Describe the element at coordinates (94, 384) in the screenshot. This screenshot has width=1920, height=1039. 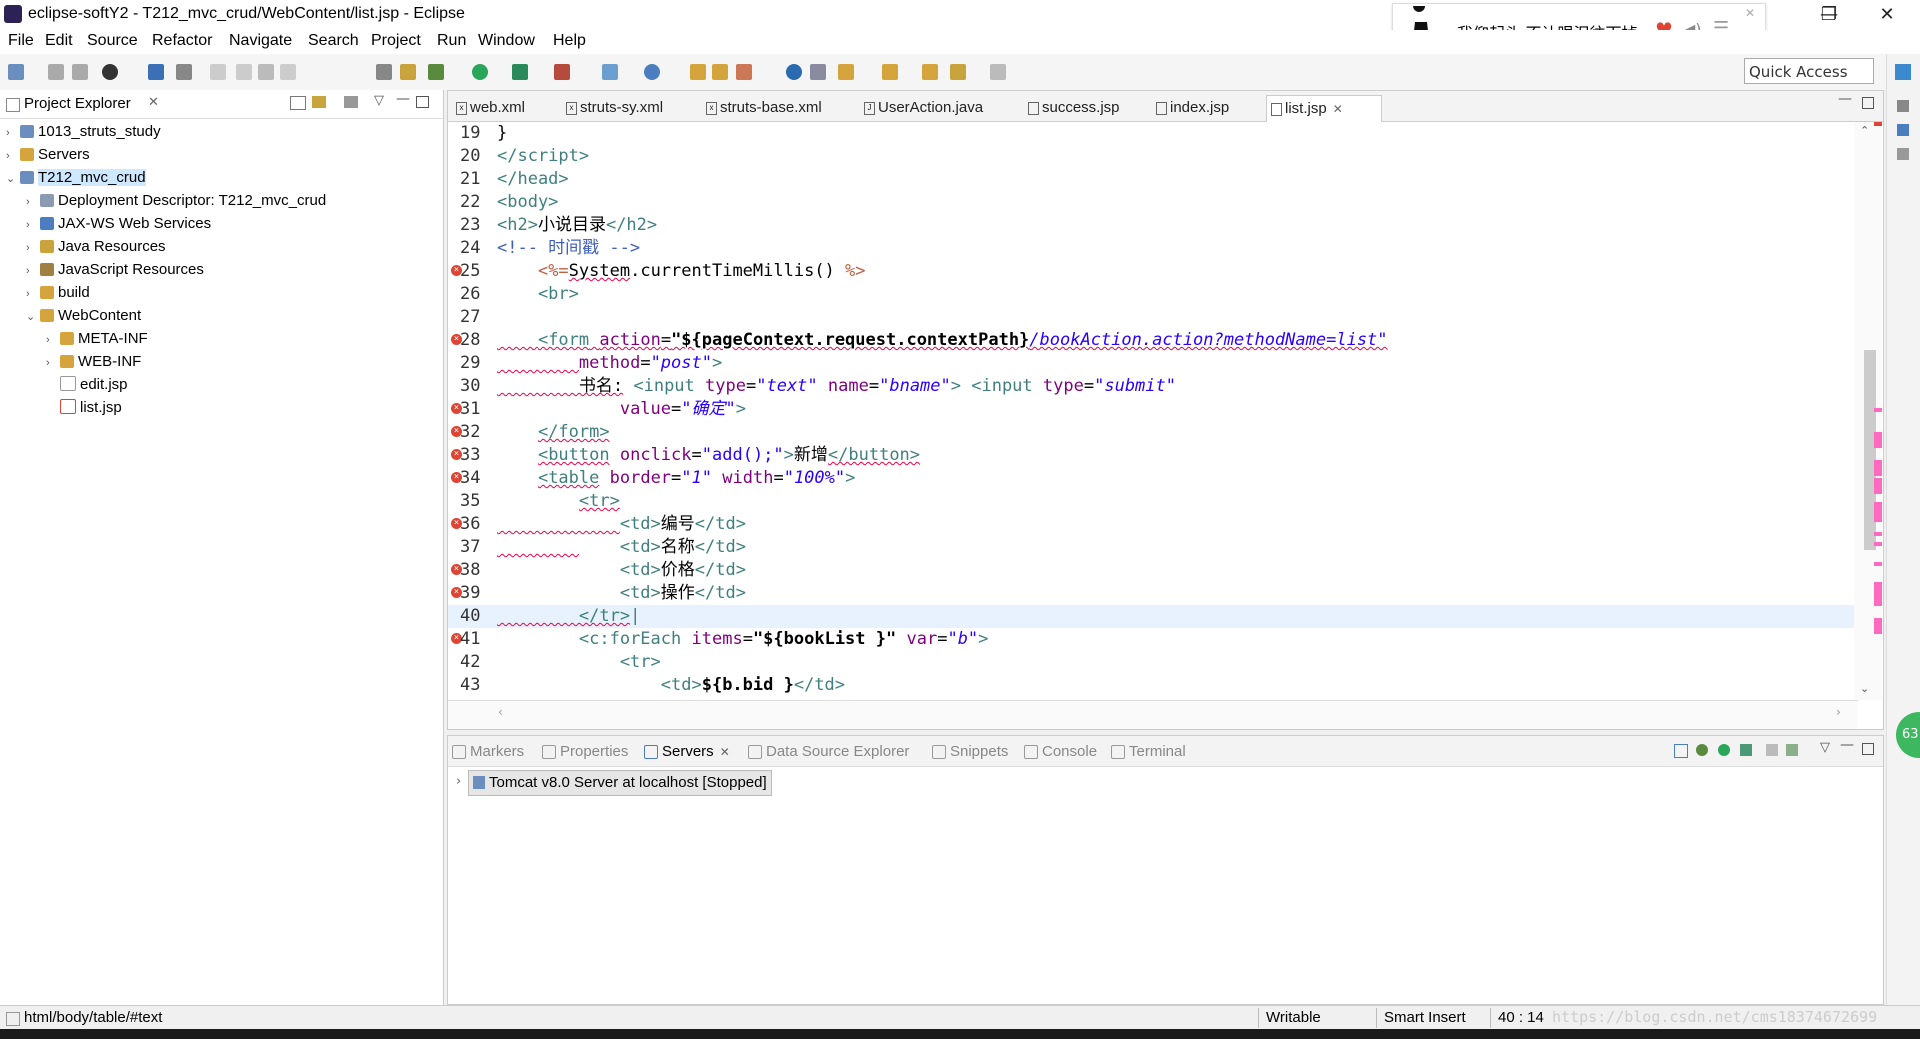
I see `tree-item-edit-jsp: edit.jsp` at that location.